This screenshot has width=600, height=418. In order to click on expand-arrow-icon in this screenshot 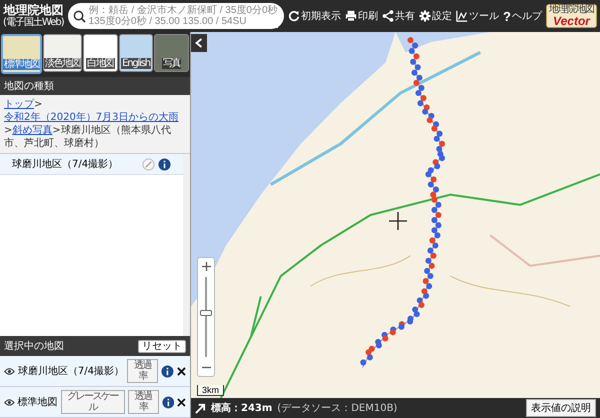, I will do `click(200, 408)`.